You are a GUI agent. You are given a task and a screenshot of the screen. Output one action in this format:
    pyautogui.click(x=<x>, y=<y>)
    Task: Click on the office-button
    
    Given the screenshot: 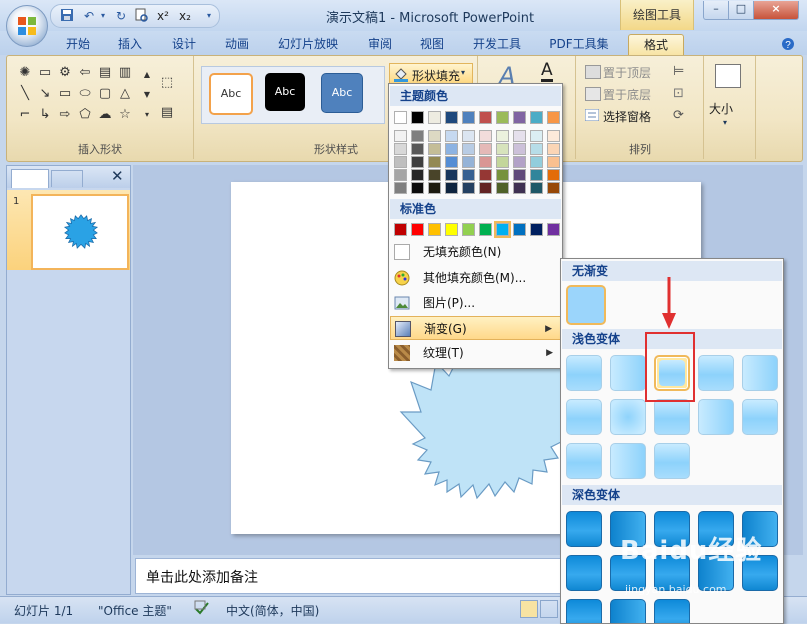 What is the action you would take?
    pyautogui.click(x=27, y=26)
    